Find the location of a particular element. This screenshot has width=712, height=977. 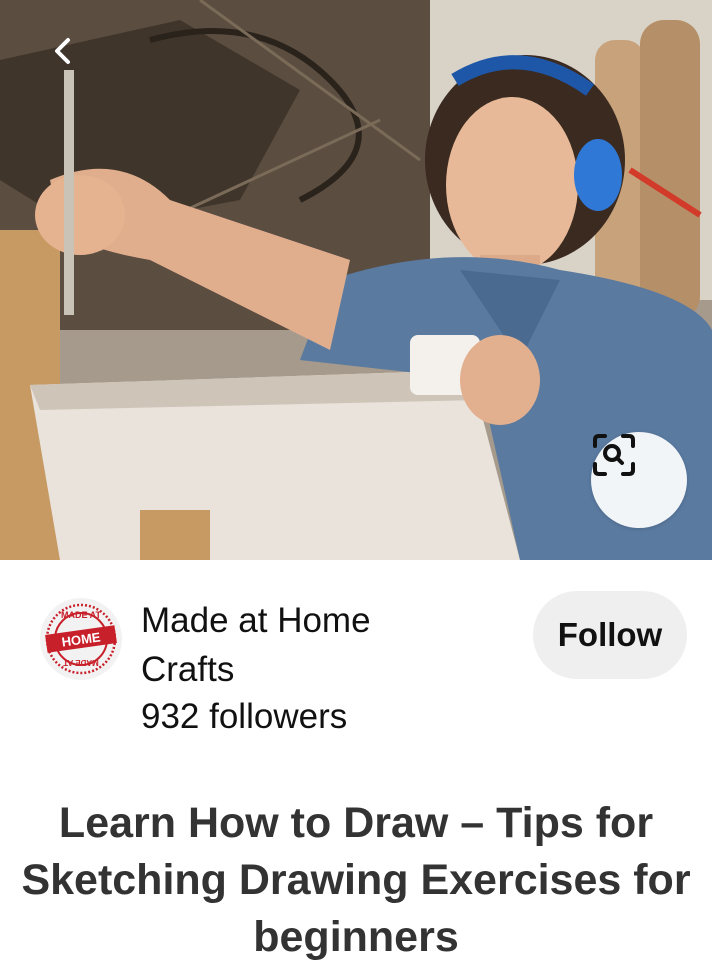

follow-button: Follow is located at coordinates (610, 635).